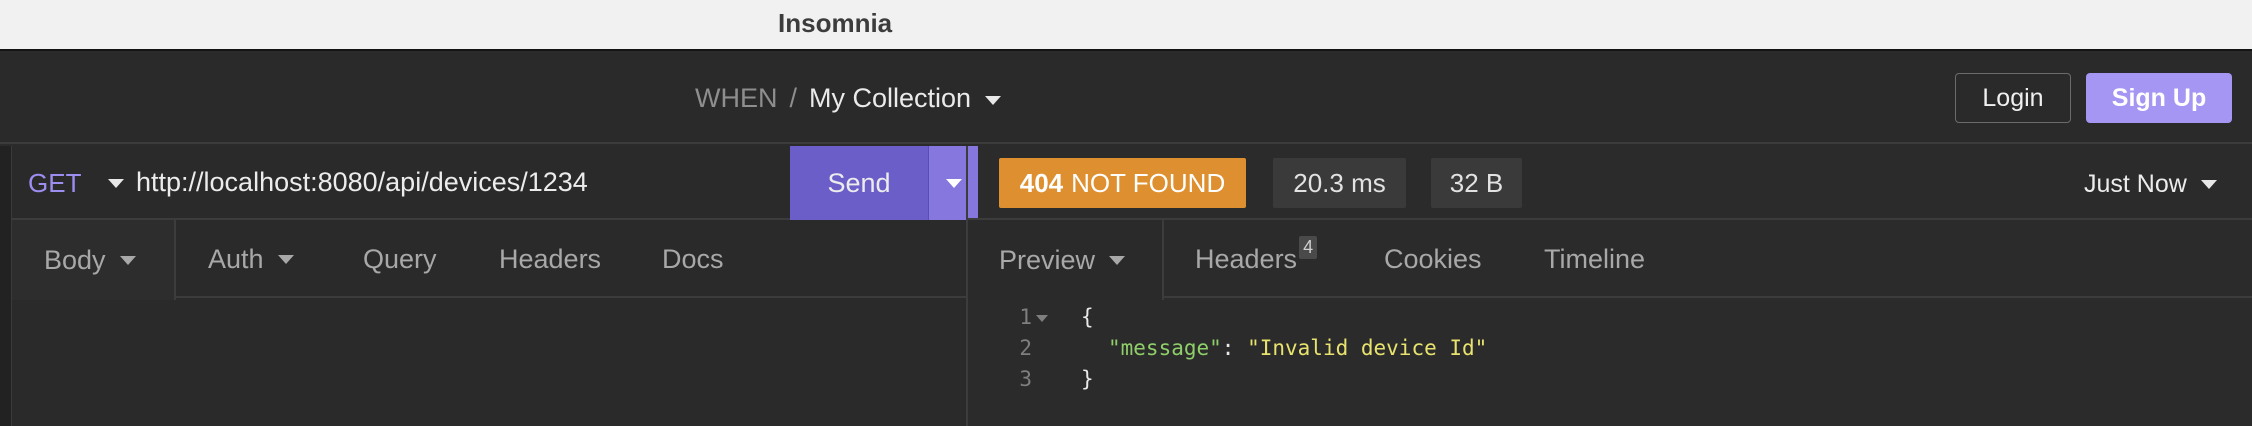 The image size is (2252, 426). What do you see at coordinates (550, 259) in the screenshot?
I see `tab-headers: Headers` at bounding box center [550, 259].